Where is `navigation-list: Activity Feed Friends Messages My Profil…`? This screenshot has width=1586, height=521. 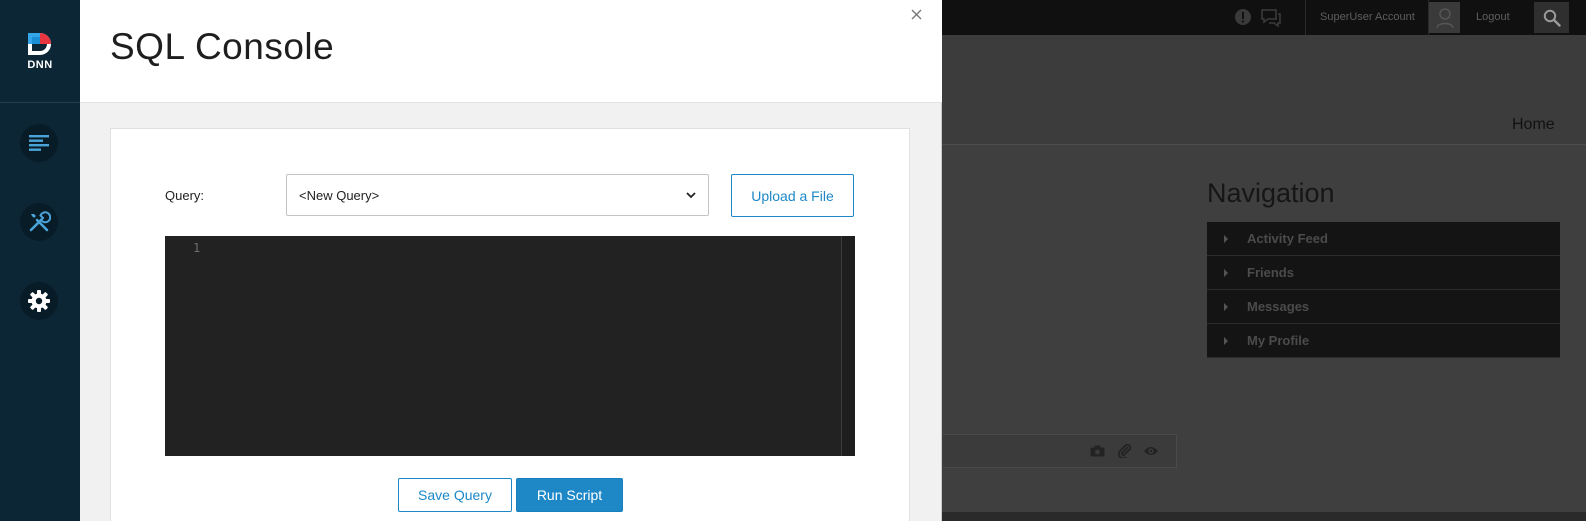
navigation-list: Activity Feed Friends Messages My Profil… is located at coordinates (1383, 290).